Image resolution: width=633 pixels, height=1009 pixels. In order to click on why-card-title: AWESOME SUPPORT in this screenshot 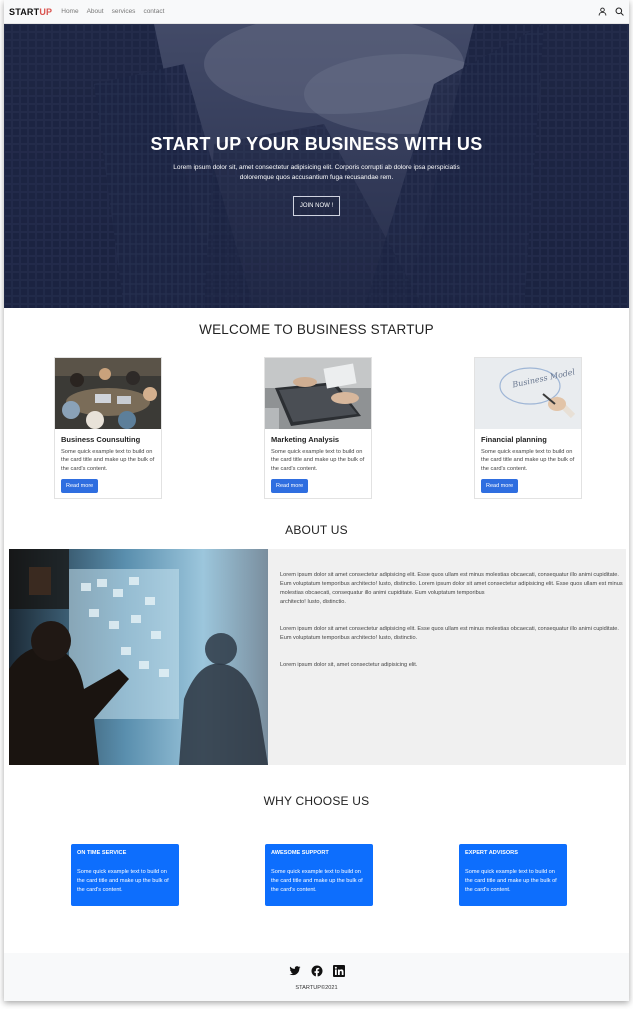, I will do `click(300, 853)`.